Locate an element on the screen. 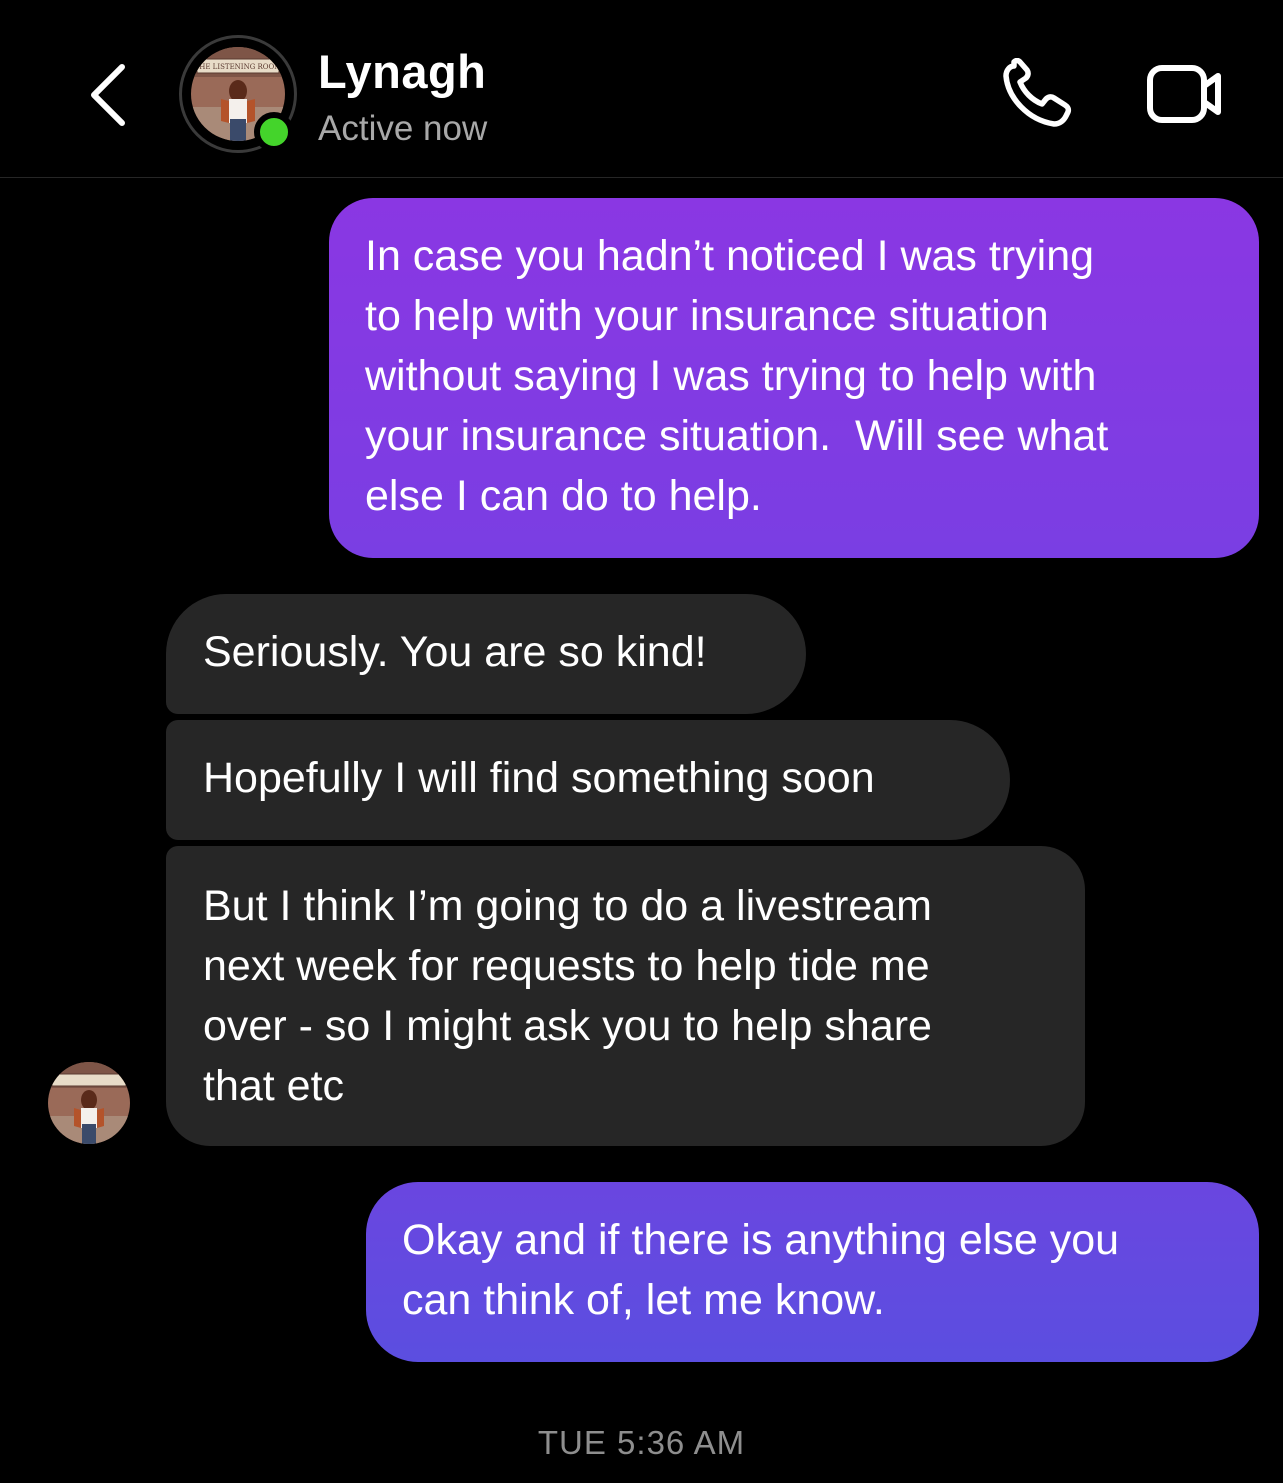 The height and width of the screenshot is (1483, 1283). received-message-bubble: Seriously. You are so kind! is located at coordinates (486, 654).